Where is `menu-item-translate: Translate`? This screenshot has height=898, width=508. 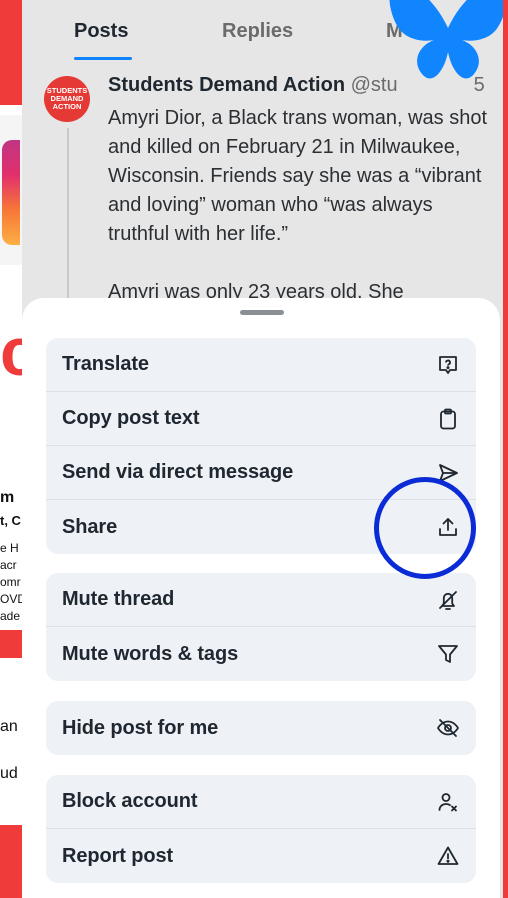 menu-item-translate: Translate is located at coordinates (261, 365).